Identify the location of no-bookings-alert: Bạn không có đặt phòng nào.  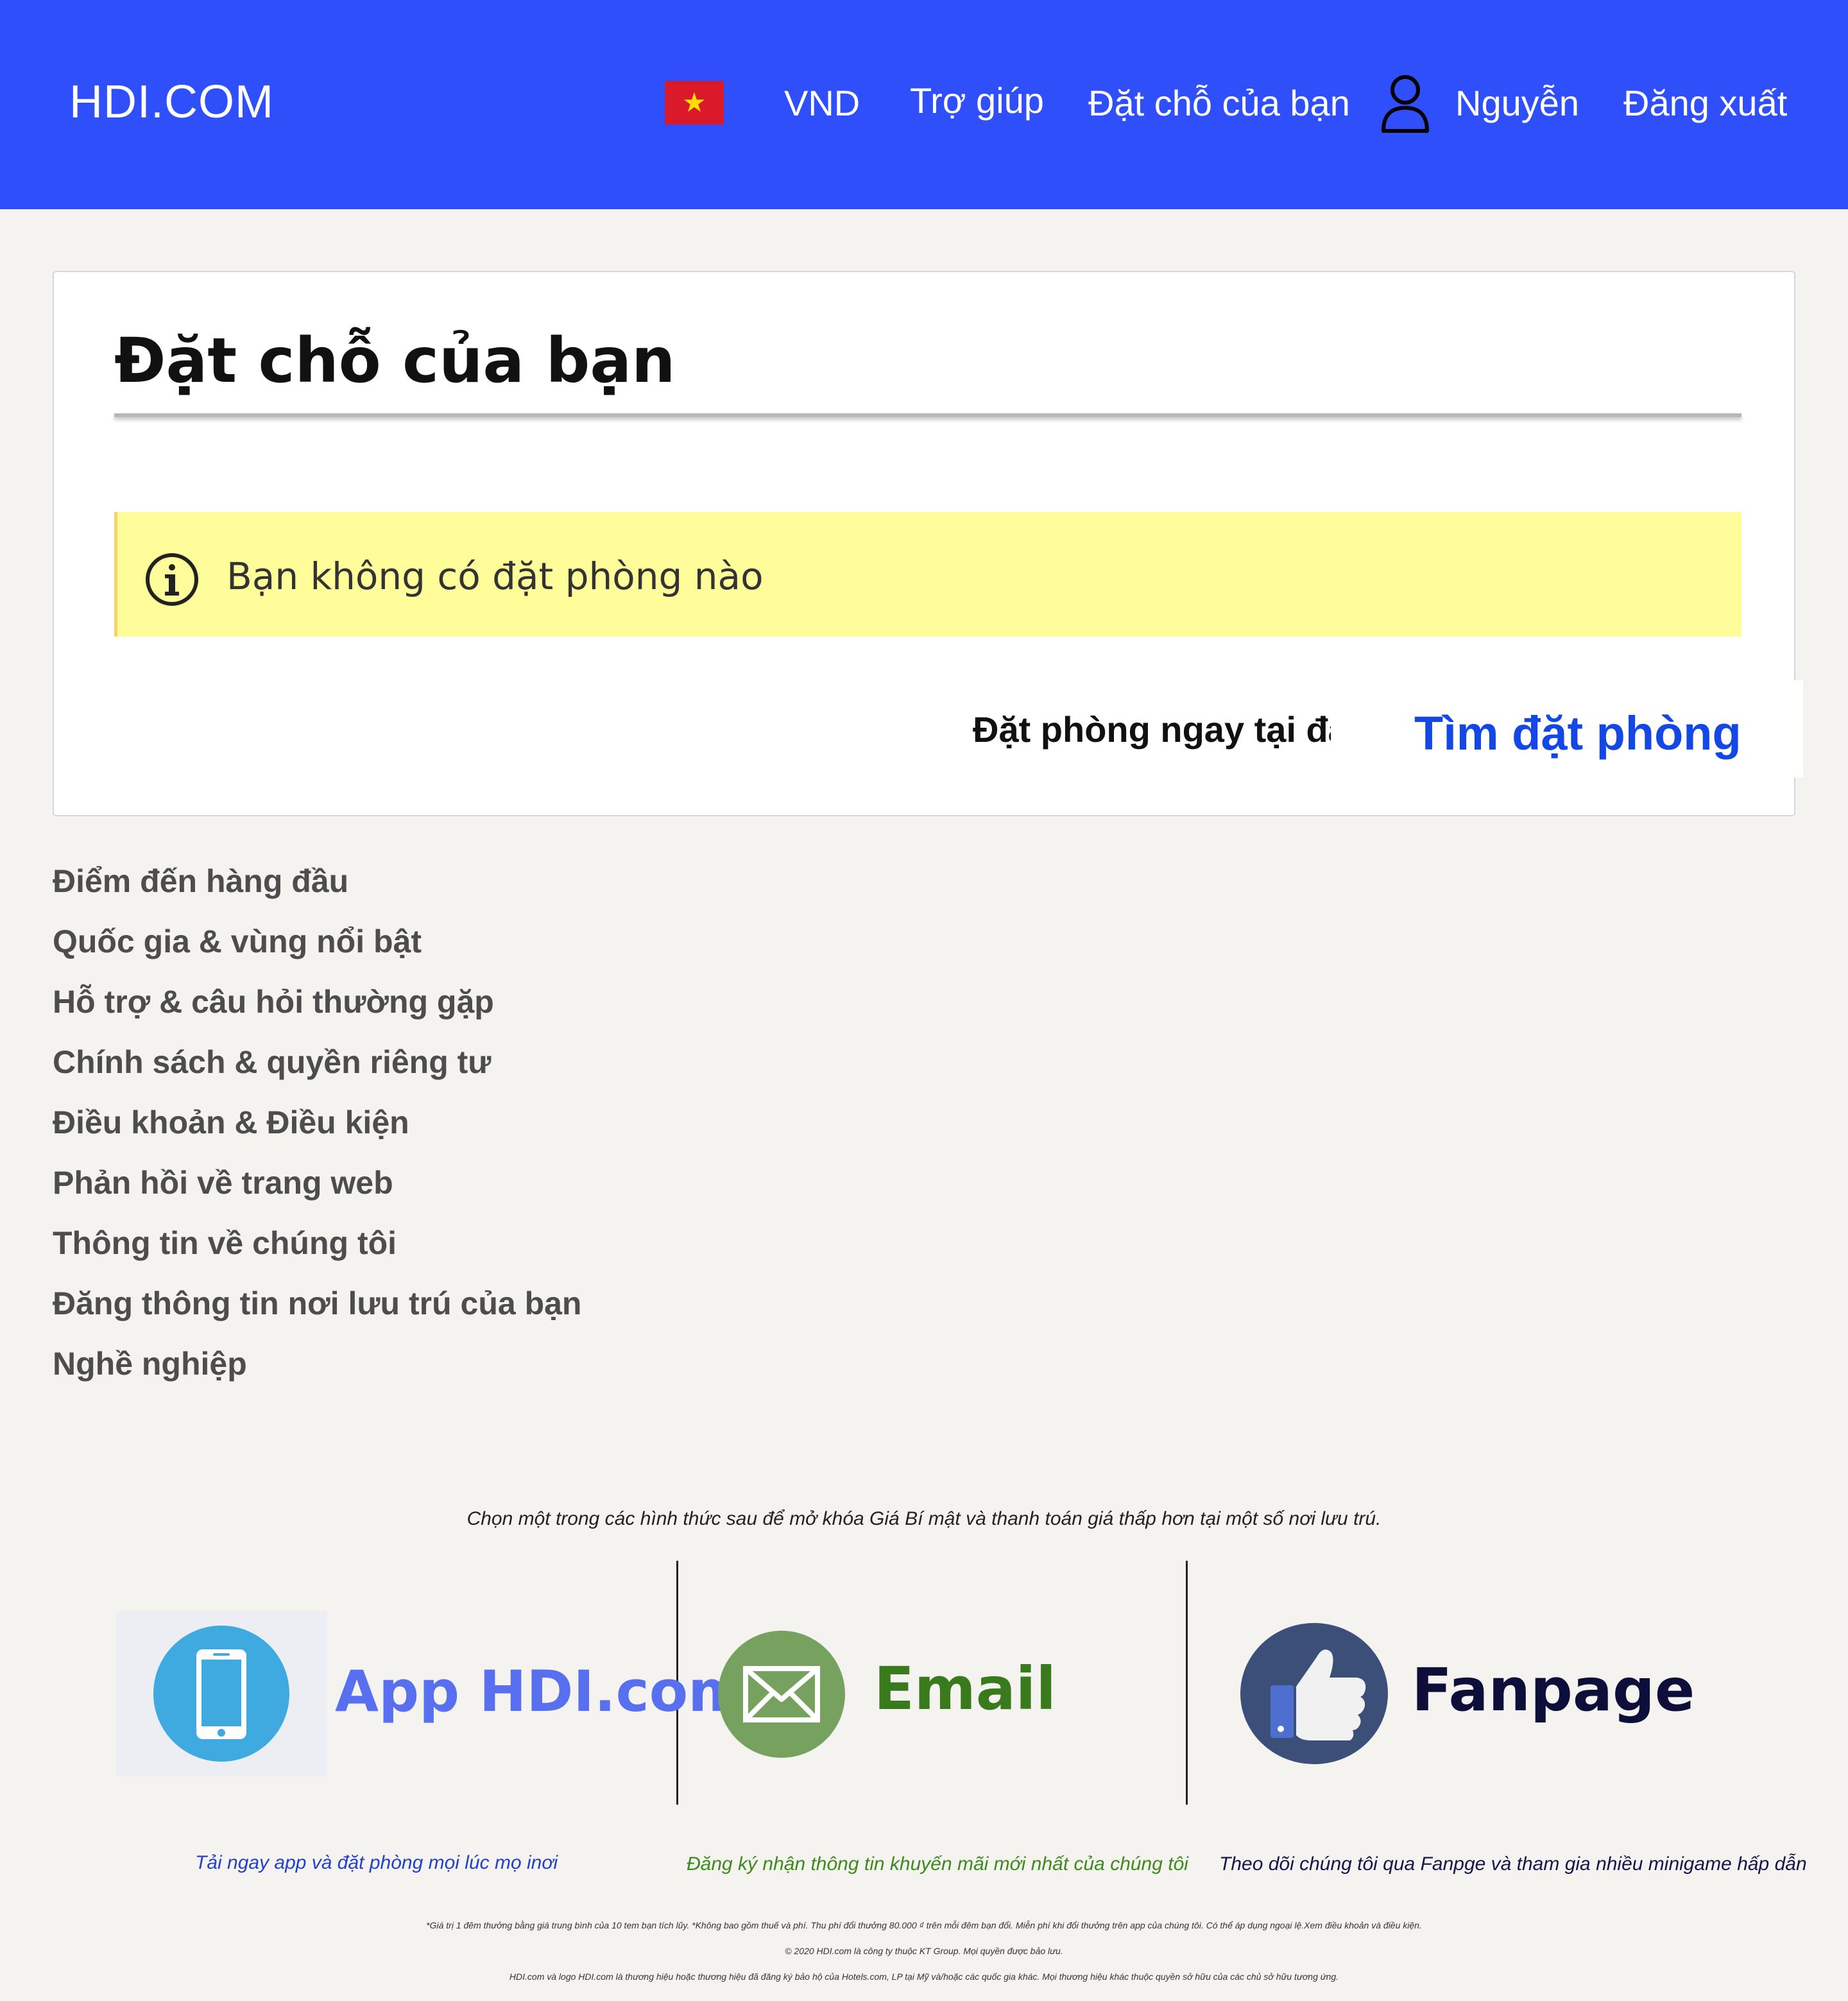
(928, 574).